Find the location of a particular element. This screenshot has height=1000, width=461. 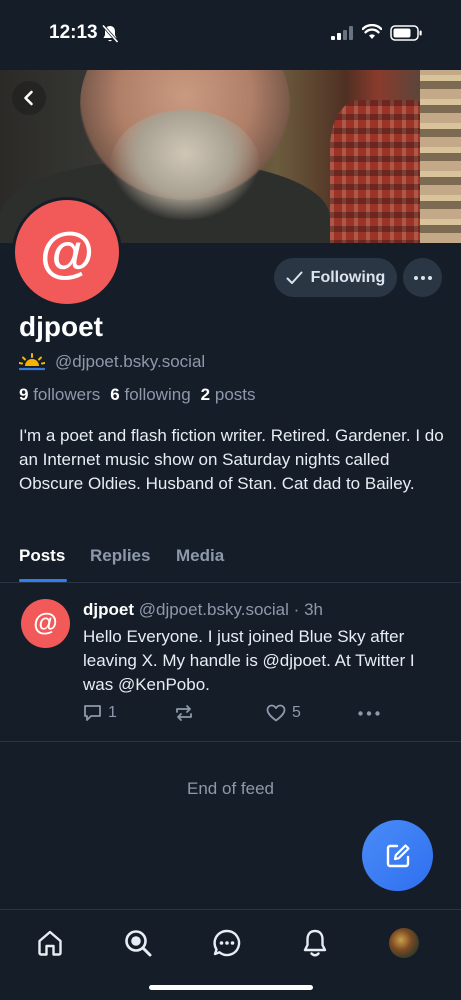

tab-replies: Replies is located at coordinates (120, 556).